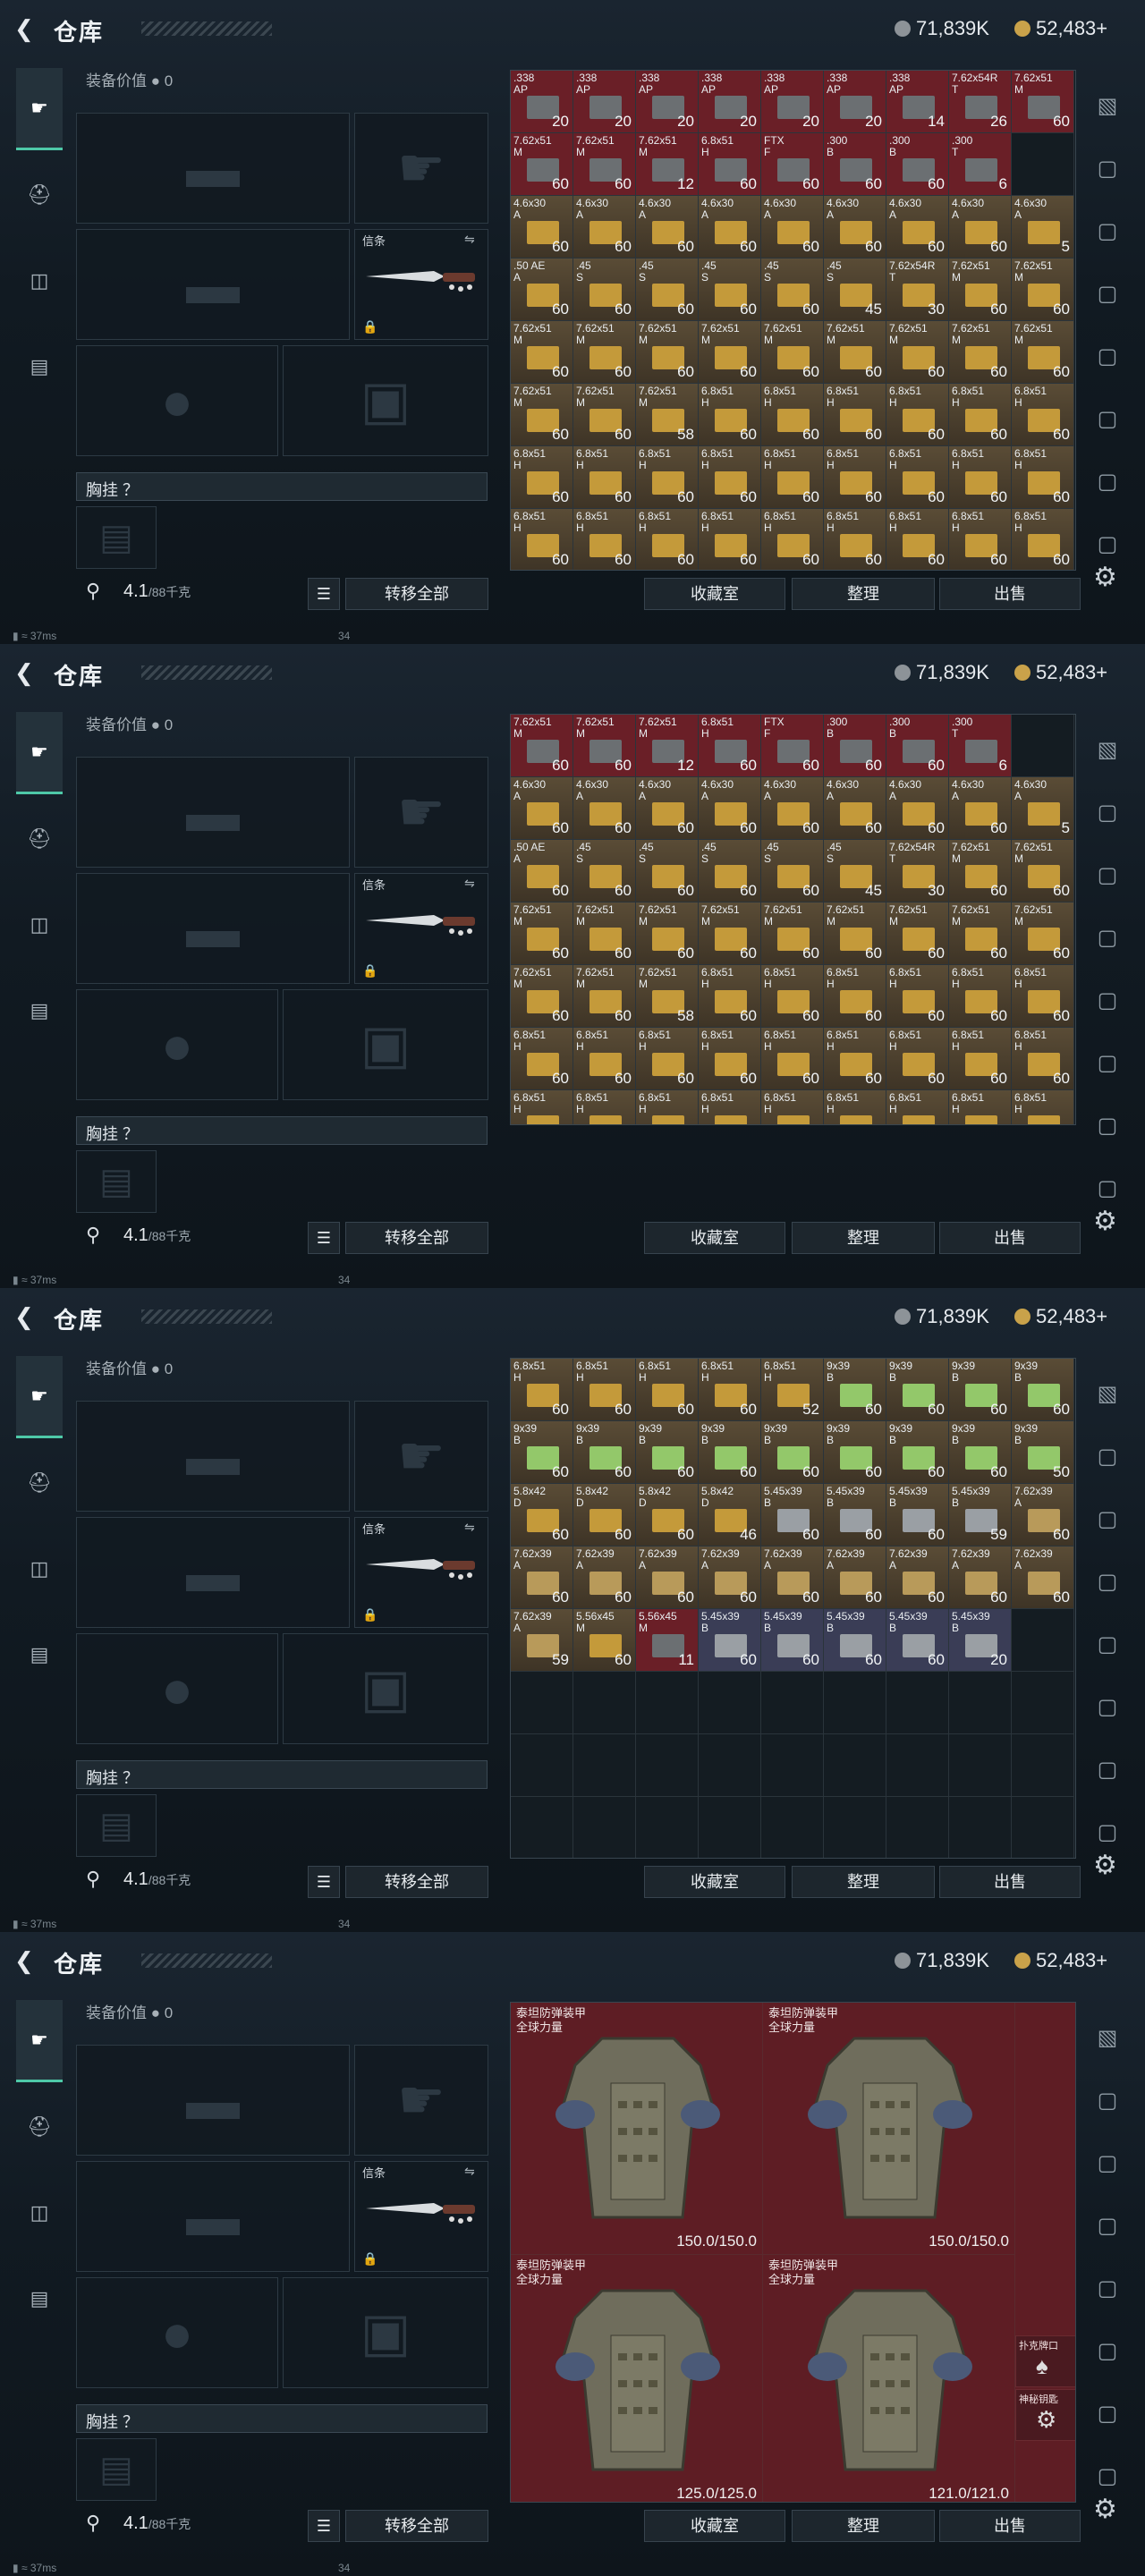 The image size is (1145, 2576). Describe the element at coordinates (667, 746) in the screenshot. I see `inventory-cell: 7.62x51 M 12` at that location.